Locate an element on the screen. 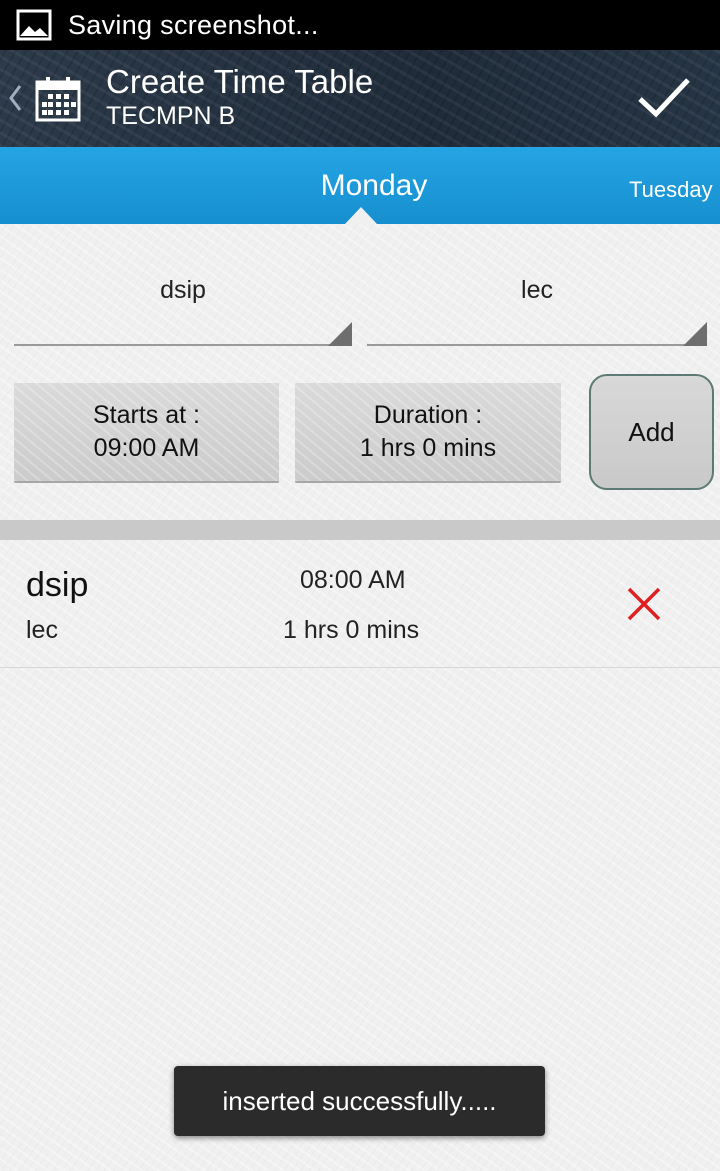 Image resolution: width=720 pixels, height=1171 pixels. close-icon is located at coordinates (644, 604).